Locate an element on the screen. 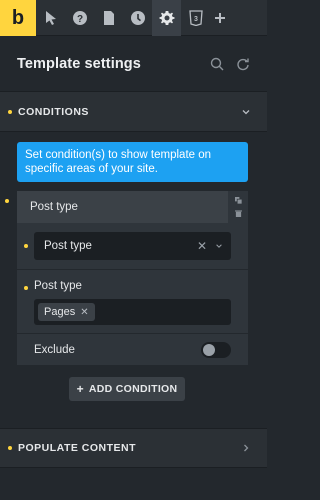 This screenshot has height=500, width=320. search-icon is located at coordinates (217, 64).